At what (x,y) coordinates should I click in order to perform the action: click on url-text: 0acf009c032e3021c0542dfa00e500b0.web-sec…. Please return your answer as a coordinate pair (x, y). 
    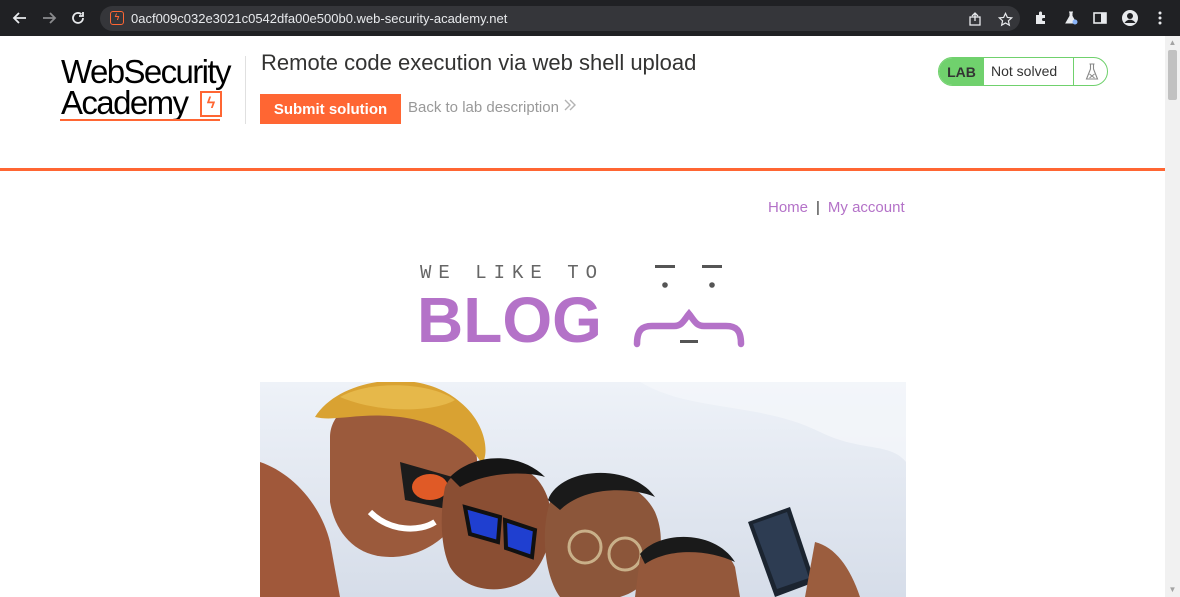
    Looking at the image, I should click on (319, 18).